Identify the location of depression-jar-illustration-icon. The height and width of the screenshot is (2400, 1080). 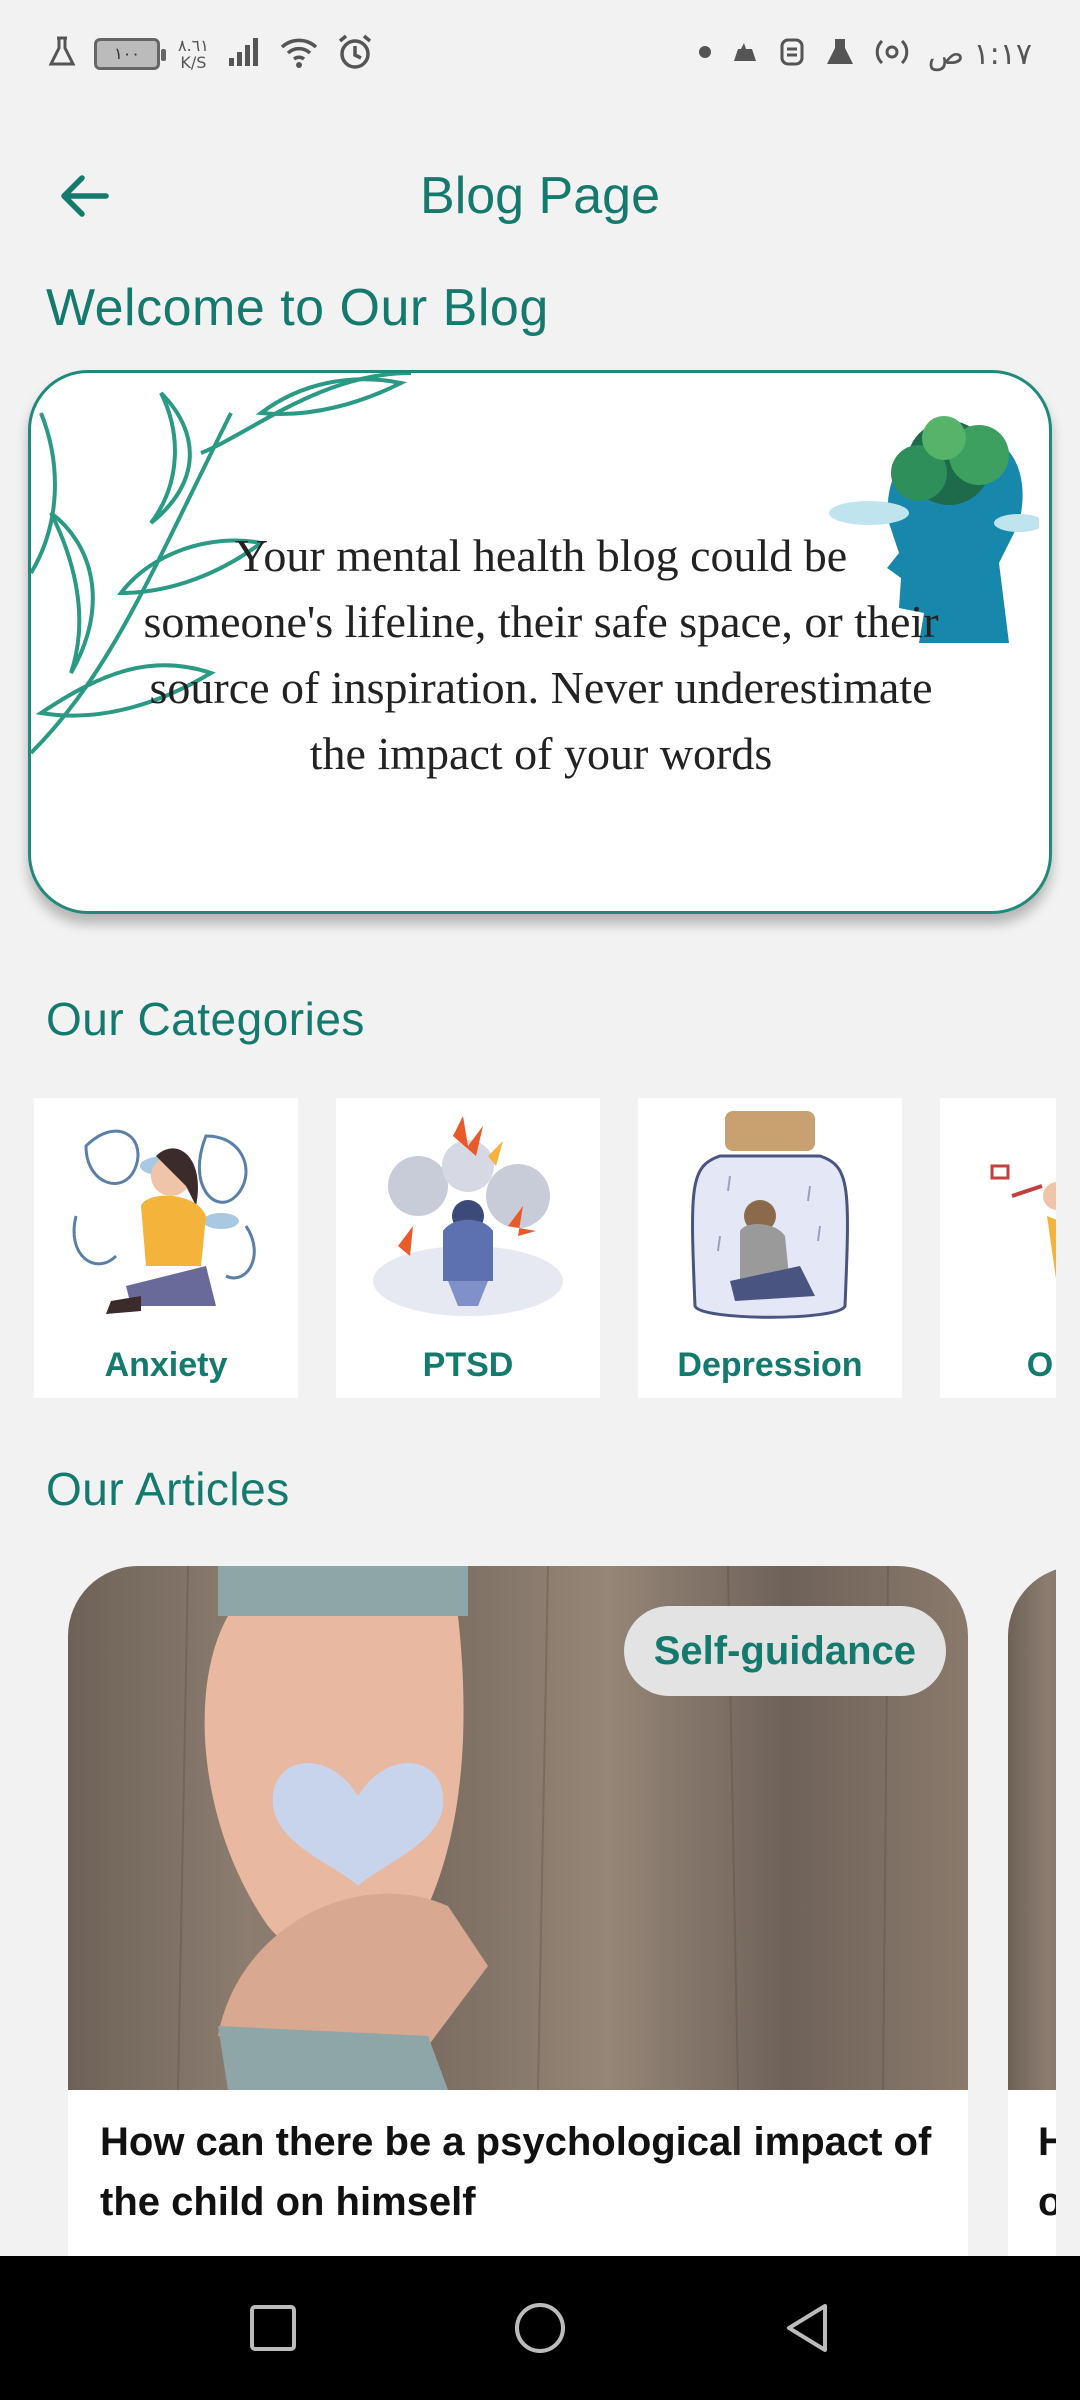
(770, 1215).